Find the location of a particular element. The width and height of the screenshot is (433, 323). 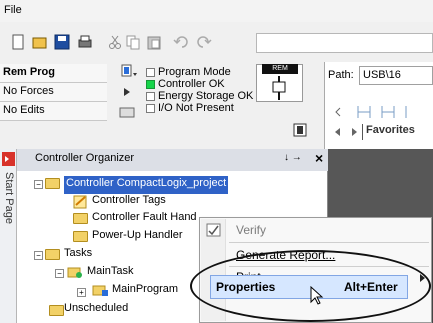

tree-item-unscheduled: Unscheduled is located at coordinates (96, 311).